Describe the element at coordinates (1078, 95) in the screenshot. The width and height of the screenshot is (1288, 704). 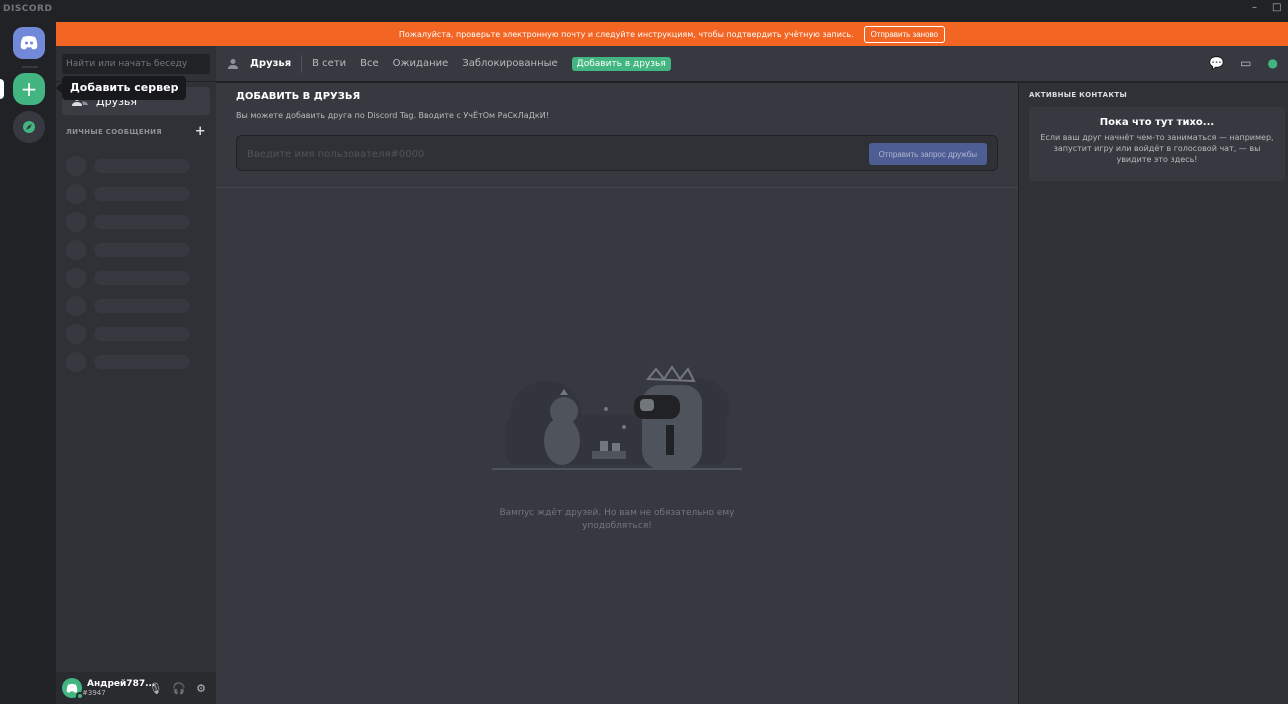
I see `active-now-header: АКТИВНЫЕ КОНТАКТЫ` at that location.